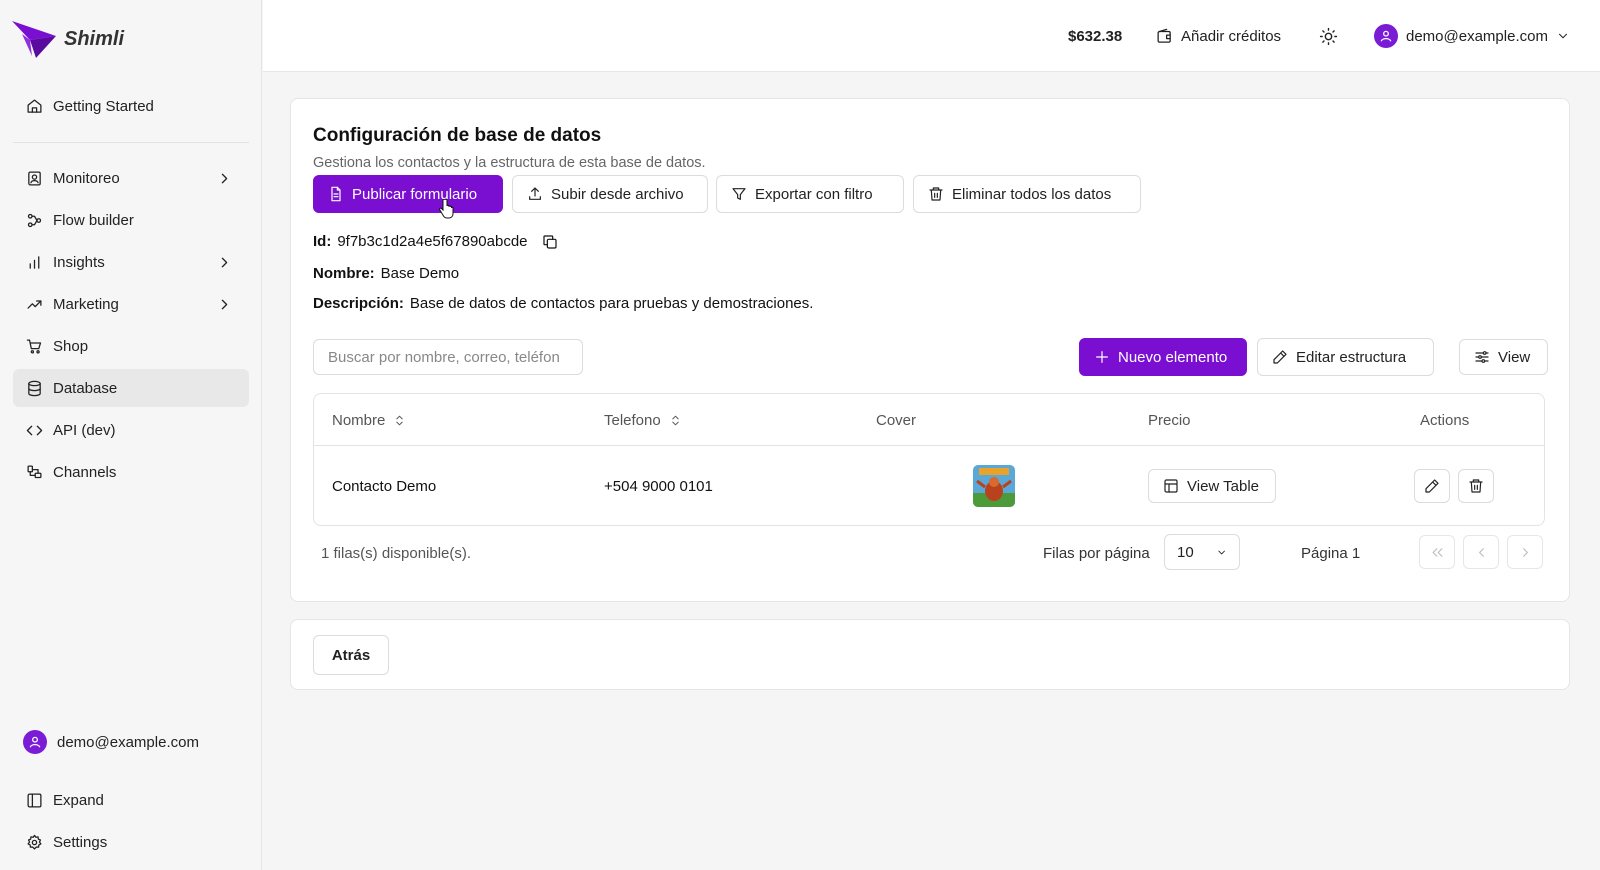 Image resolution: width=1600 pixels, height=870 pixels. I want to click on database-id-row: Id: 9f7b3c1d2a4e5f67890abcde, so click(435, 241).